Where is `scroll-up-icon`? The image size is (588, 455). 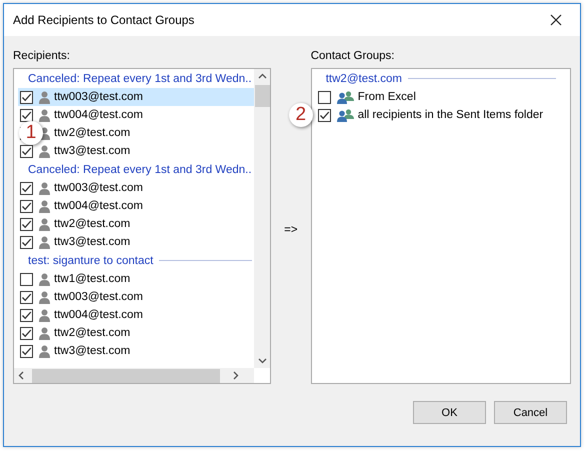 scroll-up-icon is located at coordinates (262, 76).